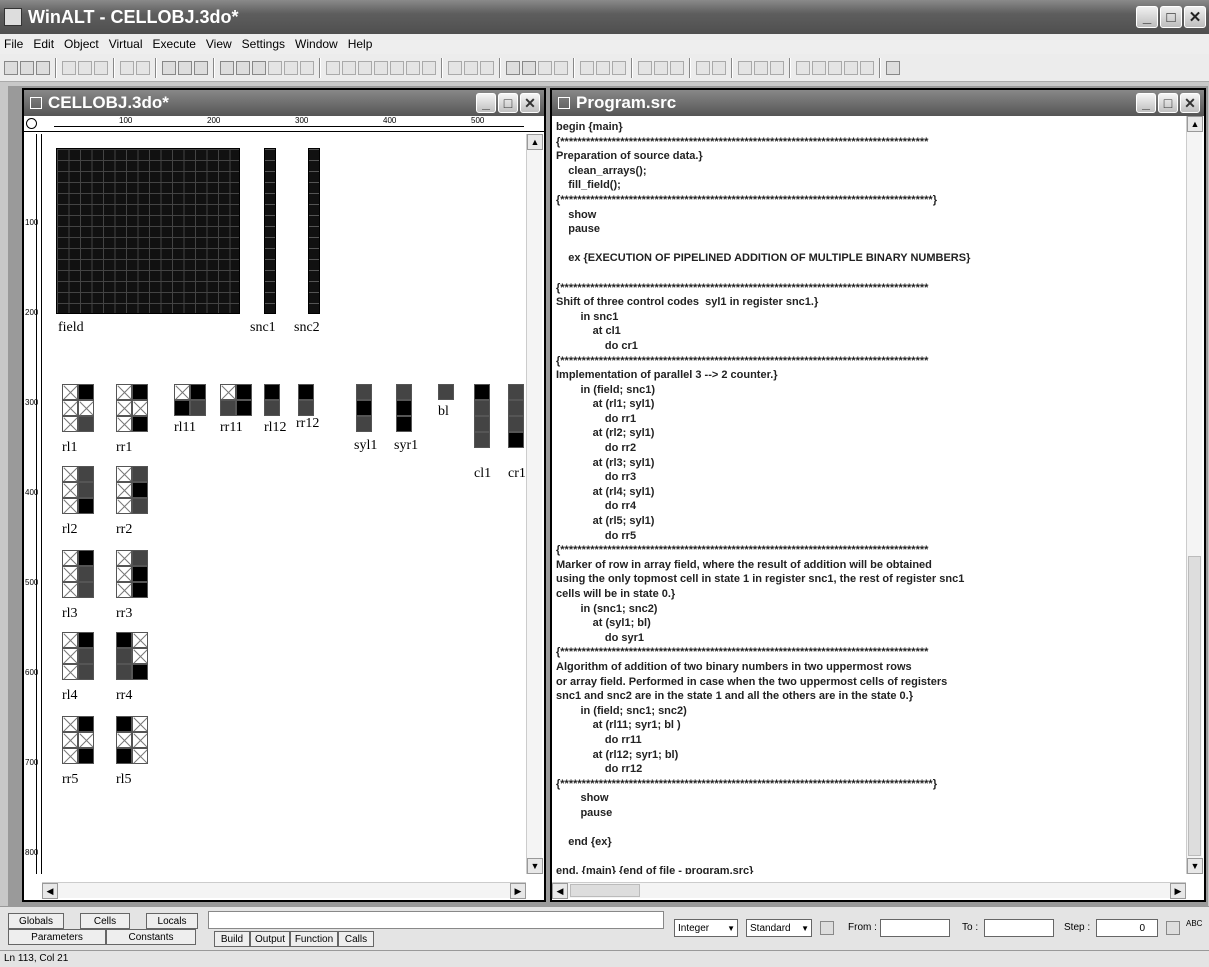  I want to click on program-minimize-button: _, so click(1146, 103).